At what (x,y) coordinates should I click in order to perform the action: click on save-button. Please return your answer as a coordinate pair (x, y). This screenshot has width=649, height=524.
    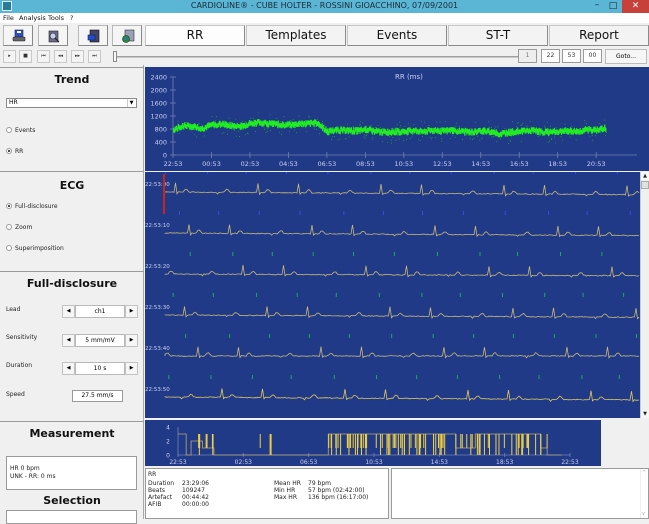
    Looking at the image, I should click on (18, 35).